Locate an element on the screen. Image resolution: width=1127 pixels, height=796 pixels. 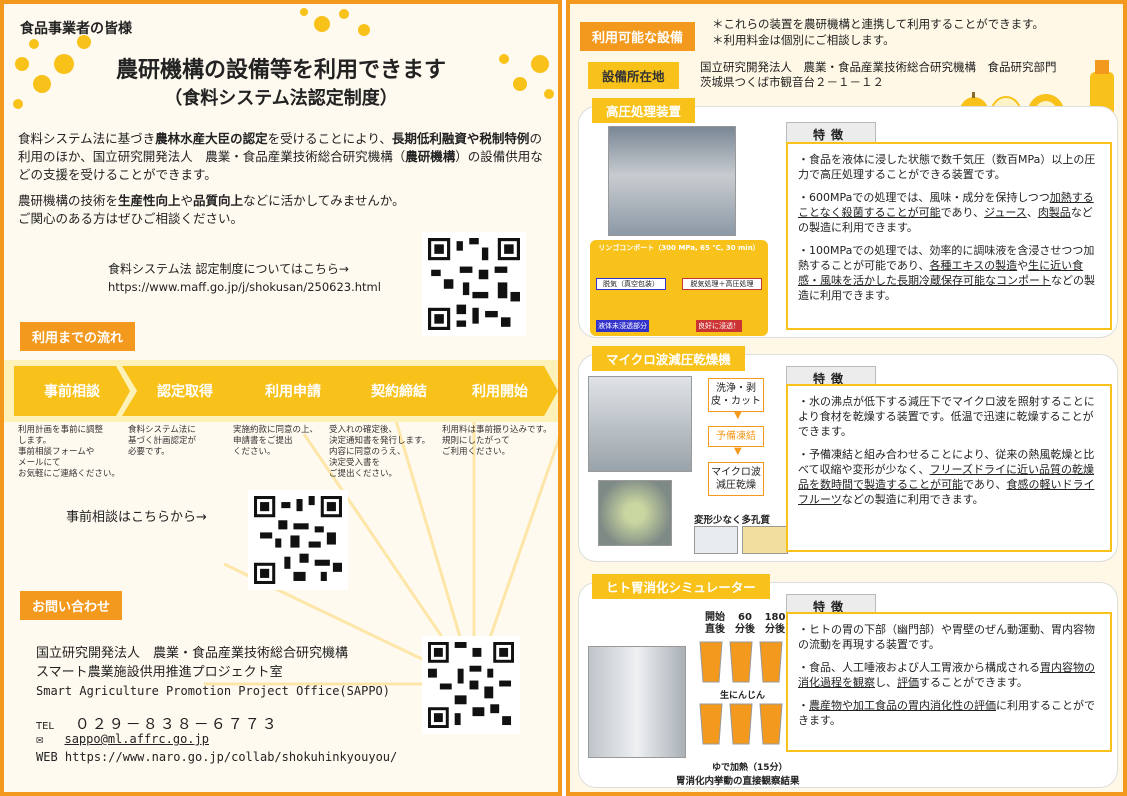
step-desc-apply: 実施約款に同意の上、 申請書をご提出 ください。 is located at coordinates (282, 441).